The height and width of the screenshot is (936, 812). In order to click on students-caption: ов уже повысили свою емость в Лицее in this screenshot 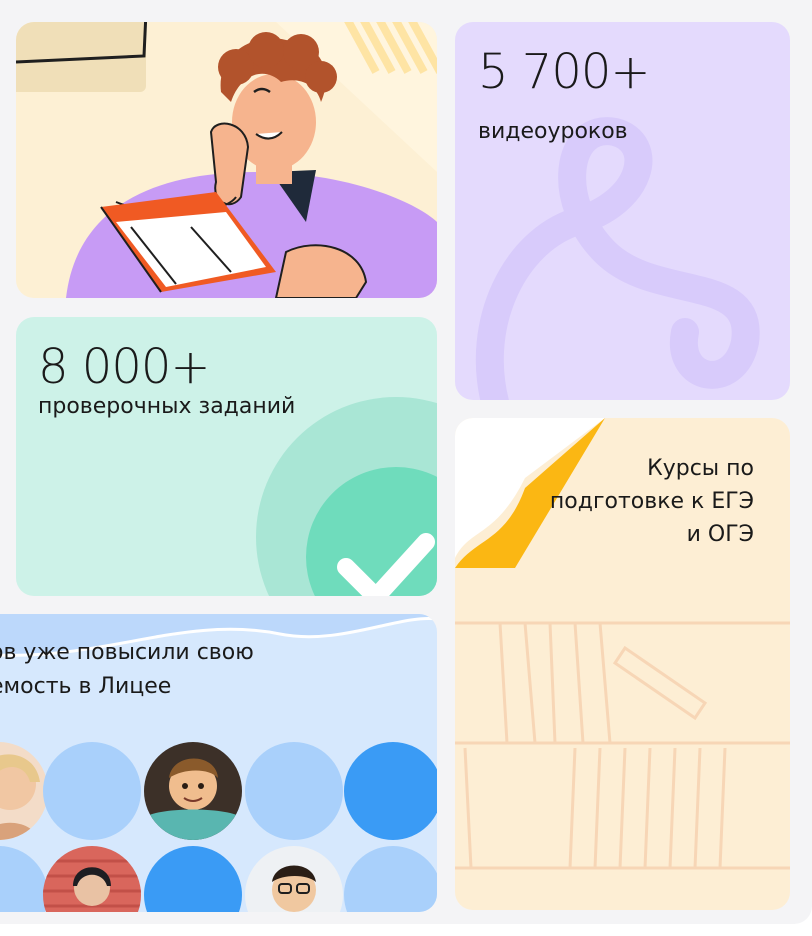, I will do `click(127, 670)`.